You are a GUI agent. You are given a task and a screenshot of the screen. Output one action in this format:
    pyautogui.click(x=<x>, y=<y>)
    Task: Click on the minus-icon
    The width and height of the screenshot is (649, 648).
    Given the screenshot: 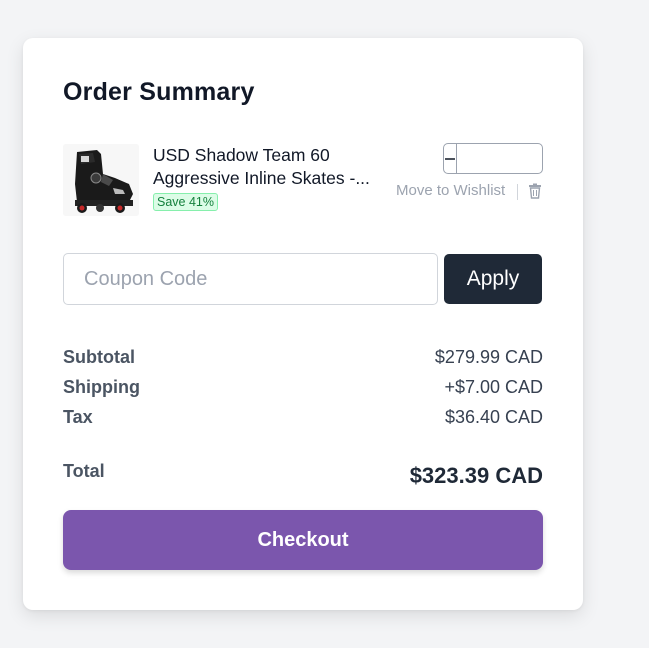 What is the action you would take?
    pyautogui.click(x=450, y=158)
    